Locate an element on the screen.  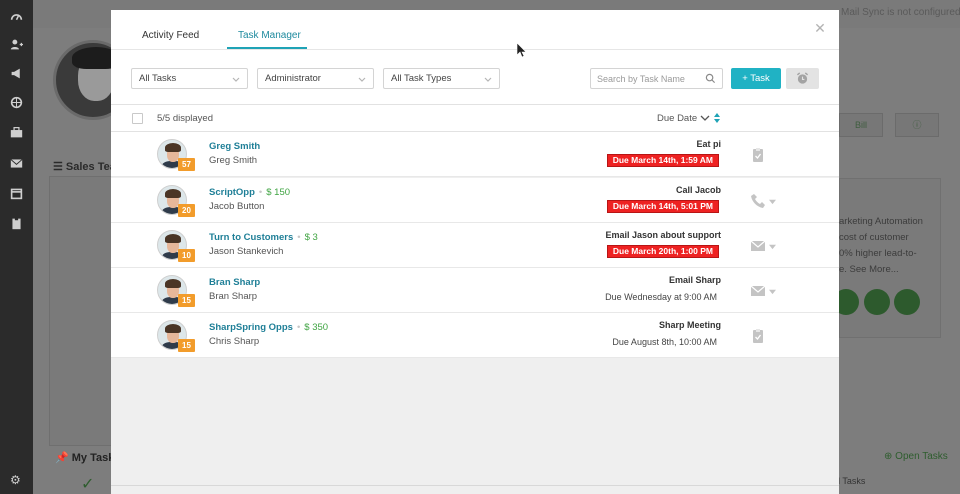
task-title: Sharp Meeting is located at coordinates (689, 325).